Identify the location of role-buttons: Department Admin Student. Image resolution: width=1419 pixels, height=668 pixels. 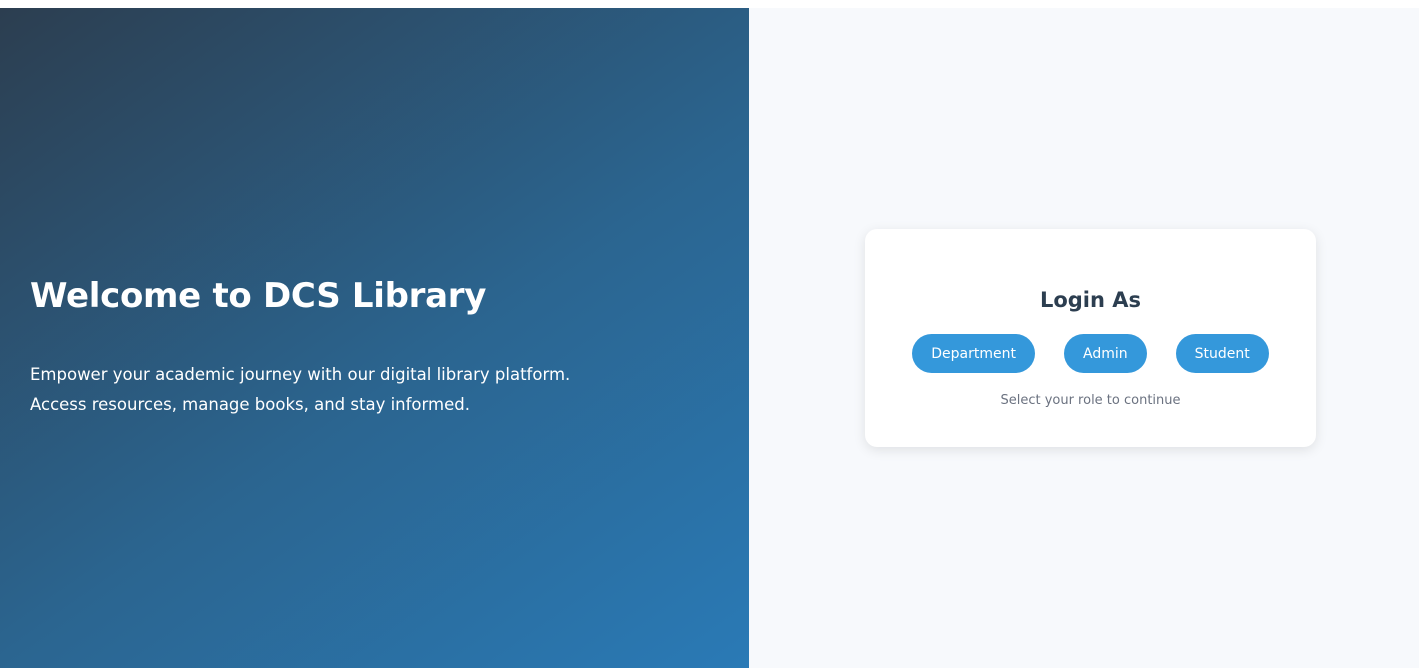
(1090, 353).